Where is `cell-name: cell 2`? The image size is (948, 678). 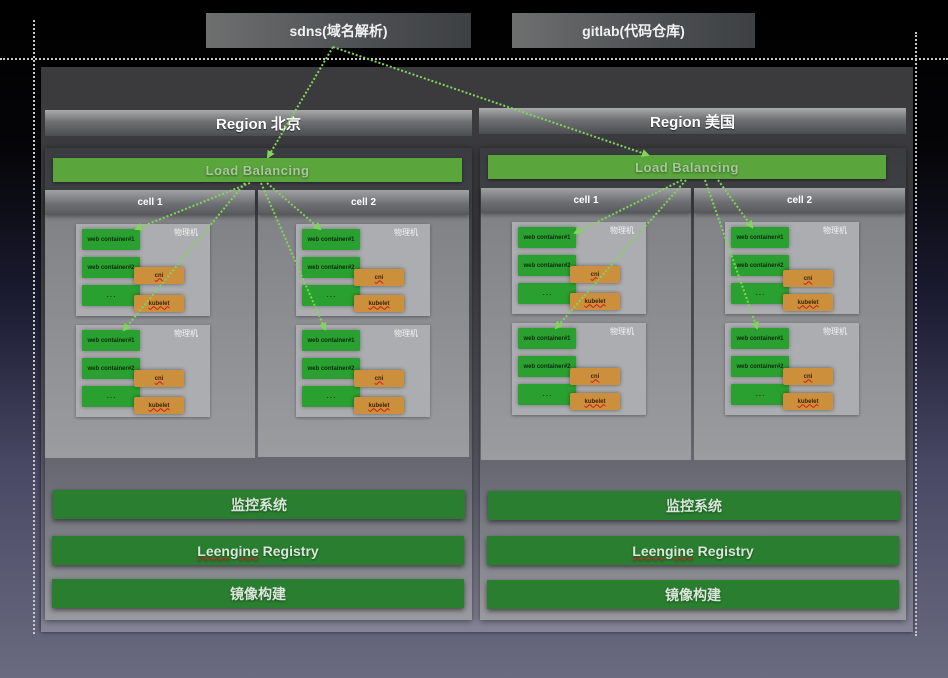 cell-name: cell 2 is located at coordinates (363, 202).